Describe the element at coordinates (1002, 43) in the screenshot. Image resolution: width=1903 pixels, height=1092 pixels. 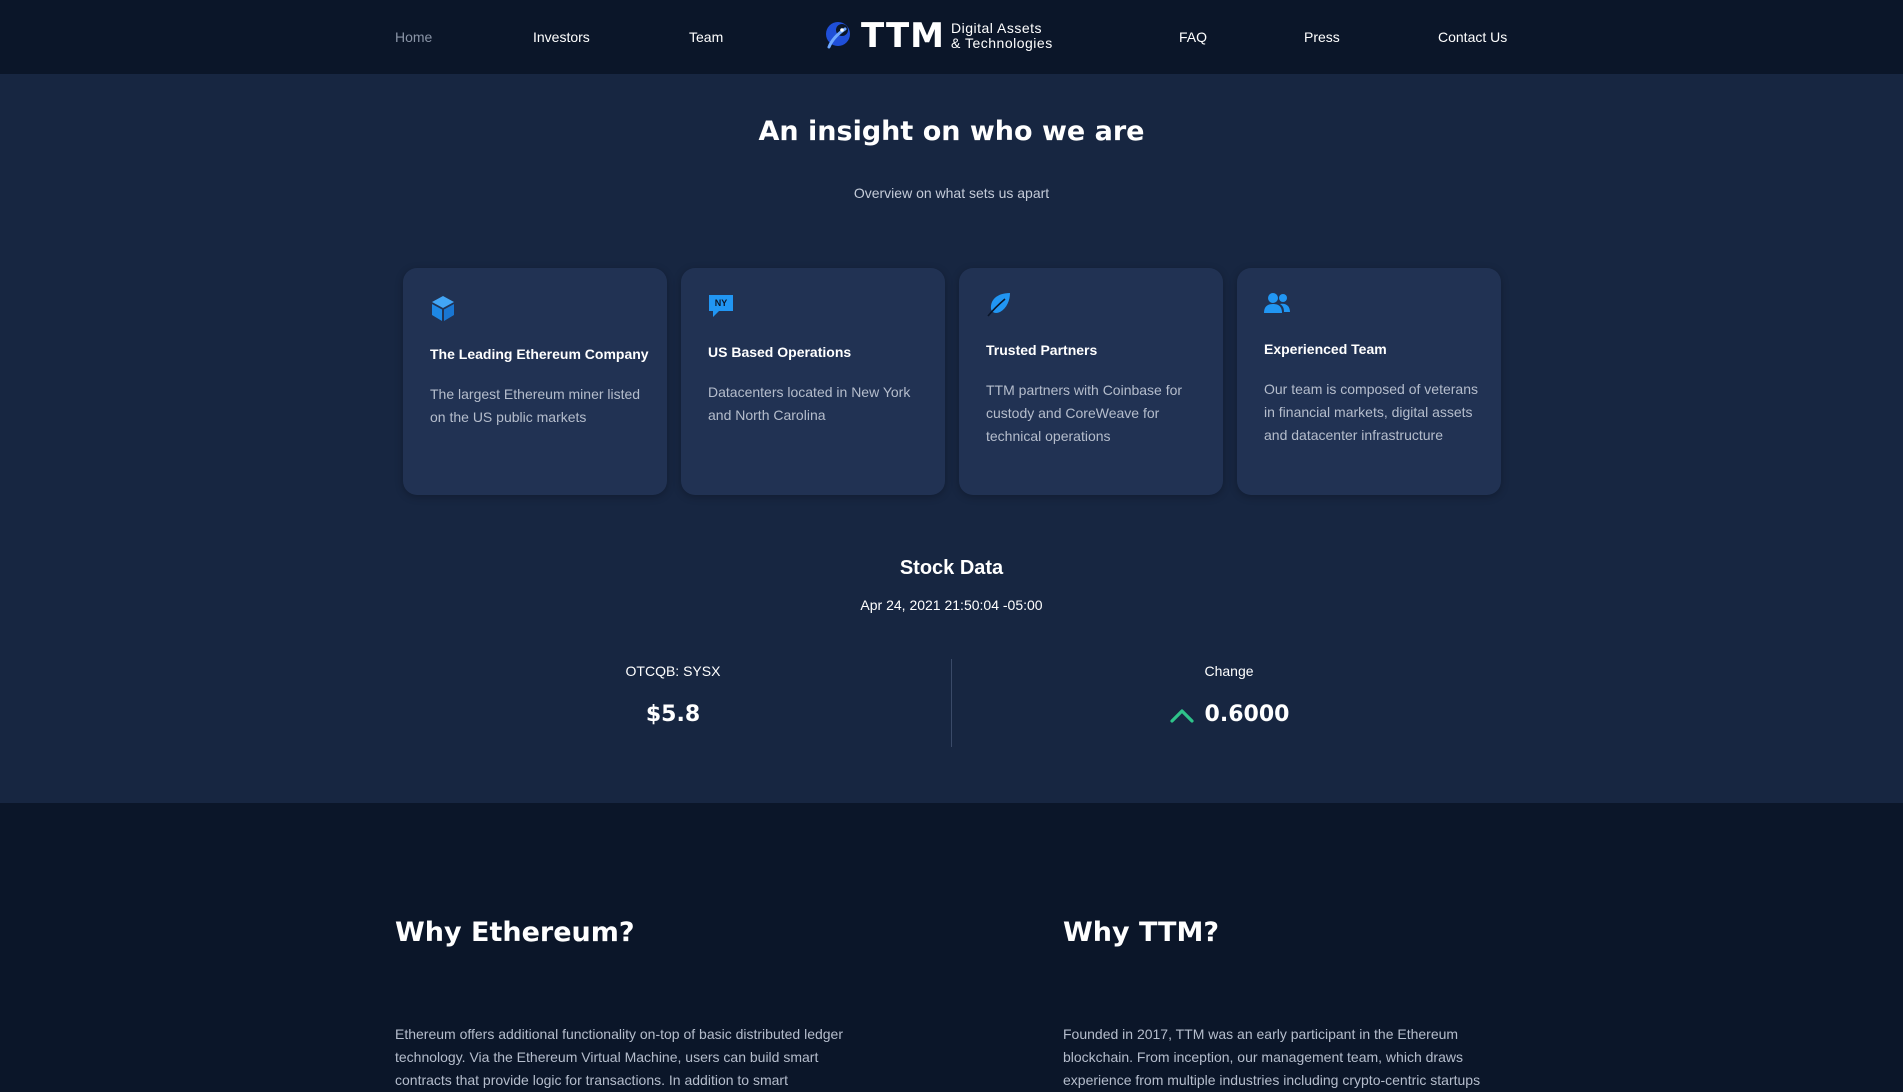
I see `logo-tagline-line2: & Technologies` at that location.